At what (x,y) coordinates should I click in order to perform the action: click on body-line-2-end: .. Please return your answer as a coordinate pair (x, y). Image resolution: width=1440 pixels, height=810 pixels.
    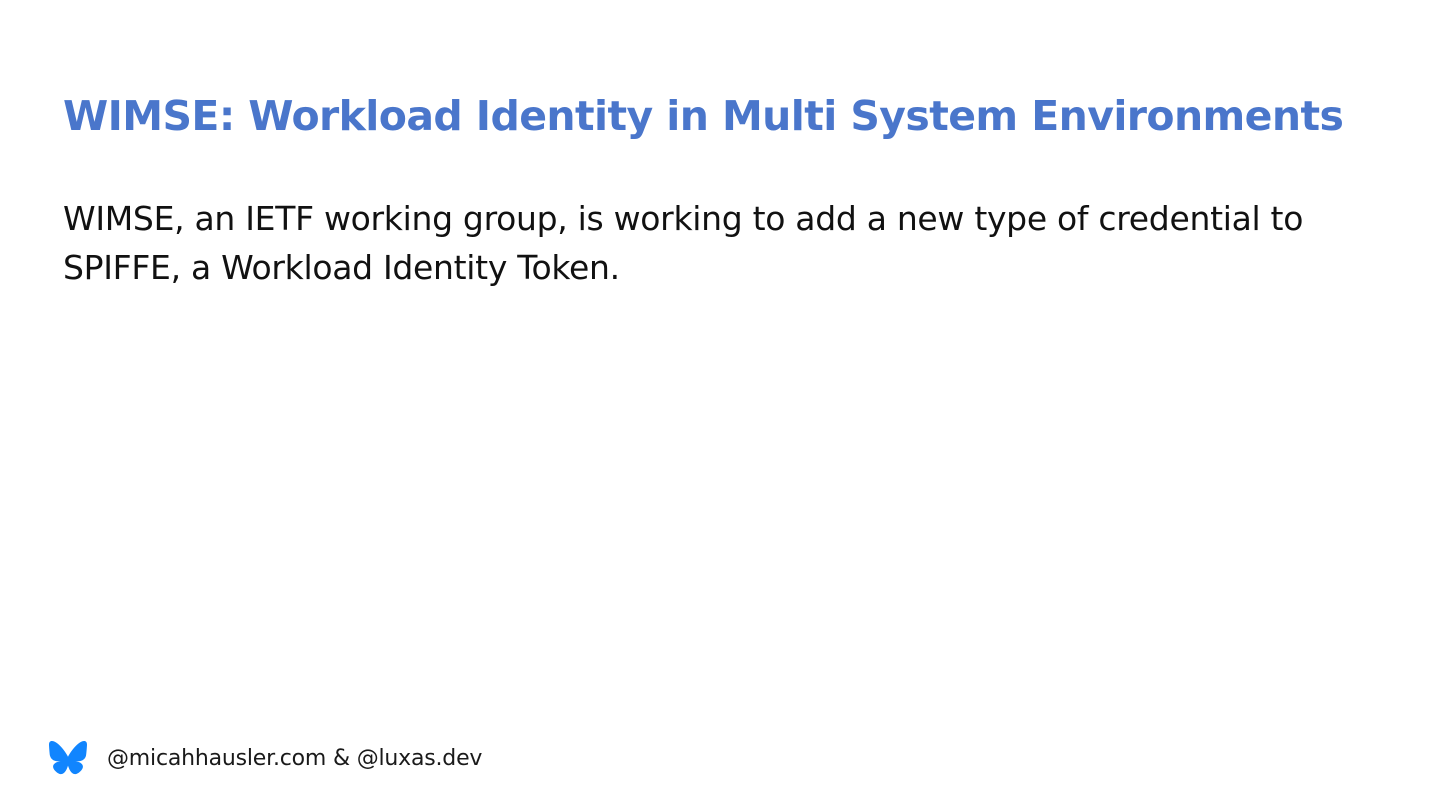
    Looking at the image, I should click on (615, 267).